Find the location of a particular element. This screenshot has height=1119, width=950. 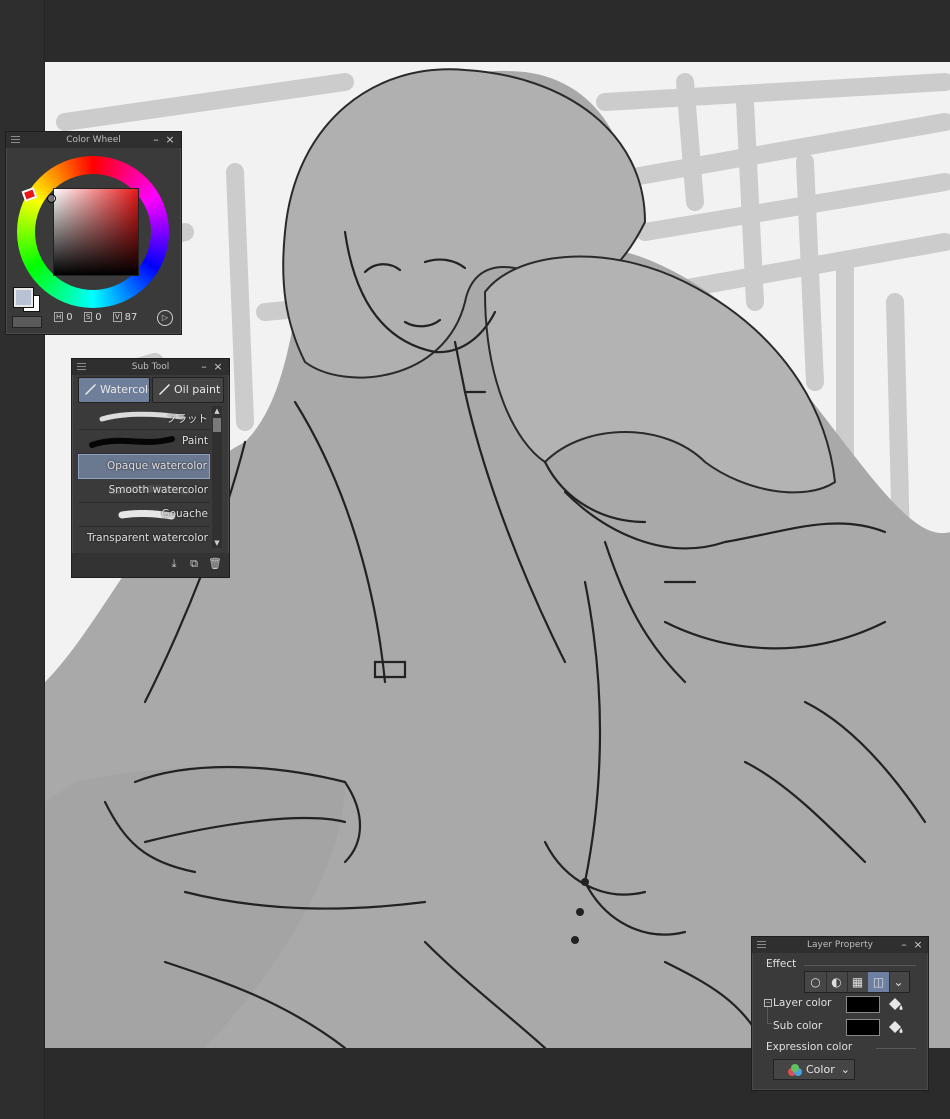

list-item: Paint is located at coordinates (144, 442).